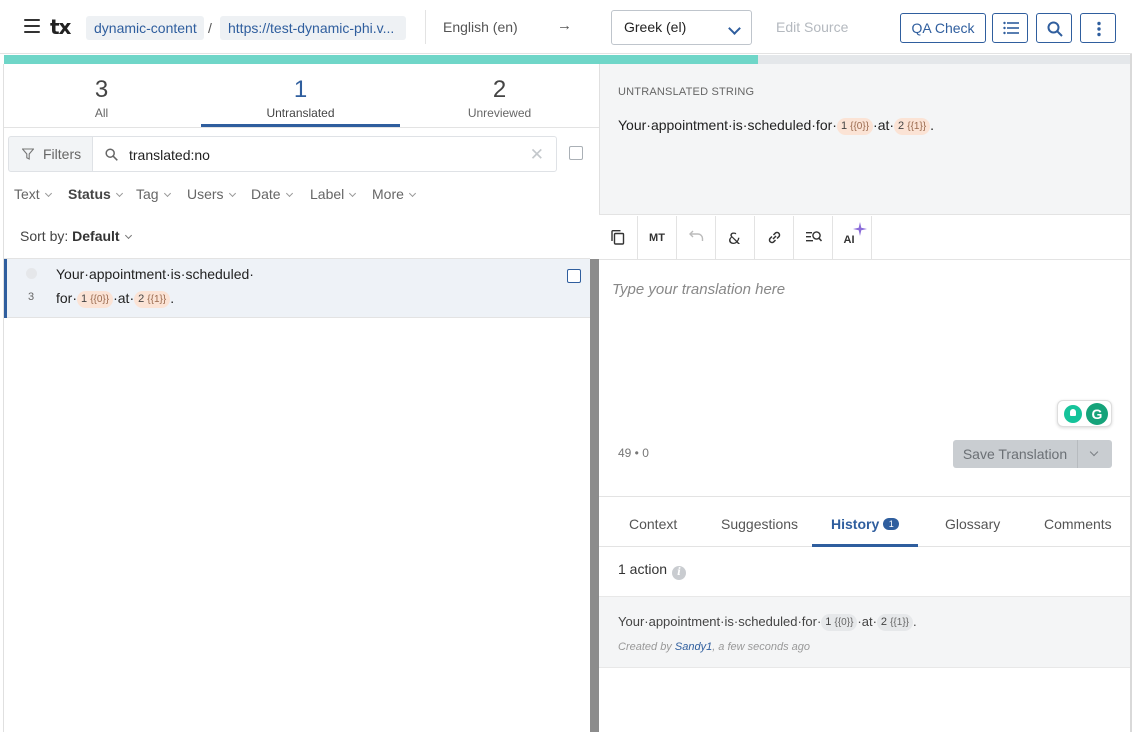  Describe the element at coordinates (327, 194) in the screenshot. I see `facet-label-label: Label` at that location.